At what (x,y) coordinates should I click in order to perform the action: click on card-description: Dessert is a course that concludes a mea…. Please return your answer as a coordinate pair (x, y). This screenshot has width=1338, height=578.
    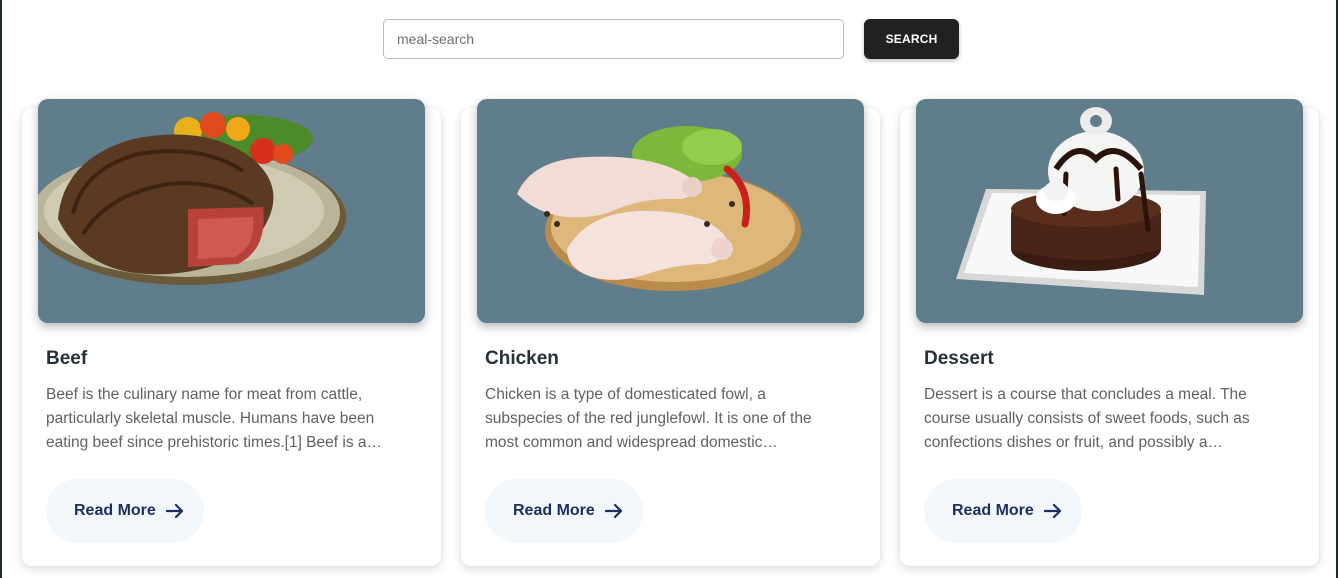
    Looking at the image, I should click on (1087, 418).